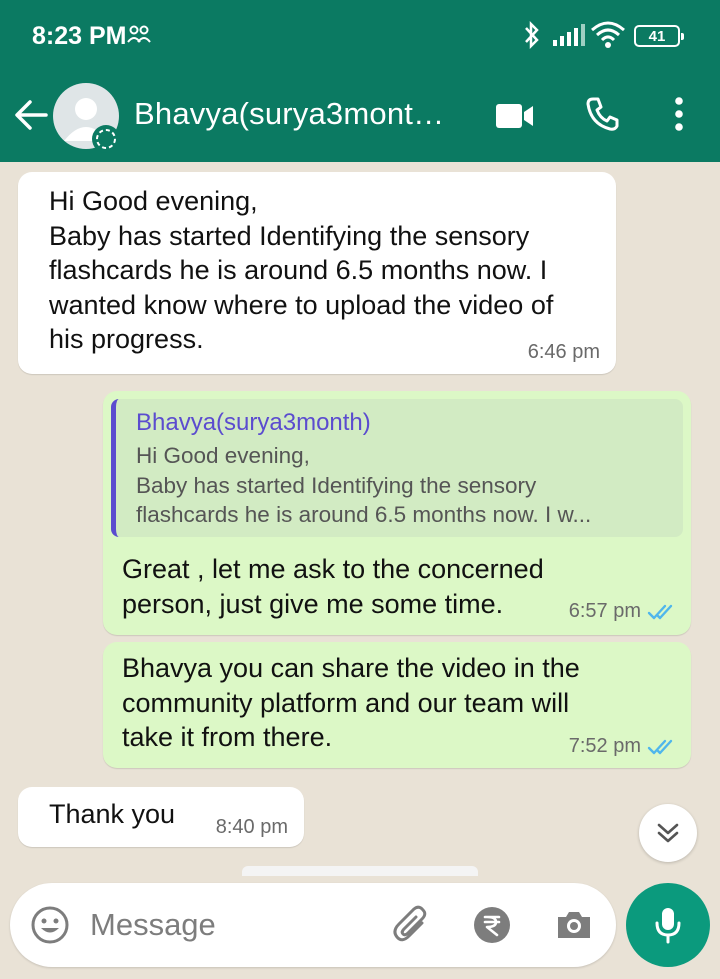 Image resolution: width=720 pixels, height=979 pixels. What do you see at coordinates (574, 925) in the screenshot?
I see `camera-icon` at bounding box center [574, 925].